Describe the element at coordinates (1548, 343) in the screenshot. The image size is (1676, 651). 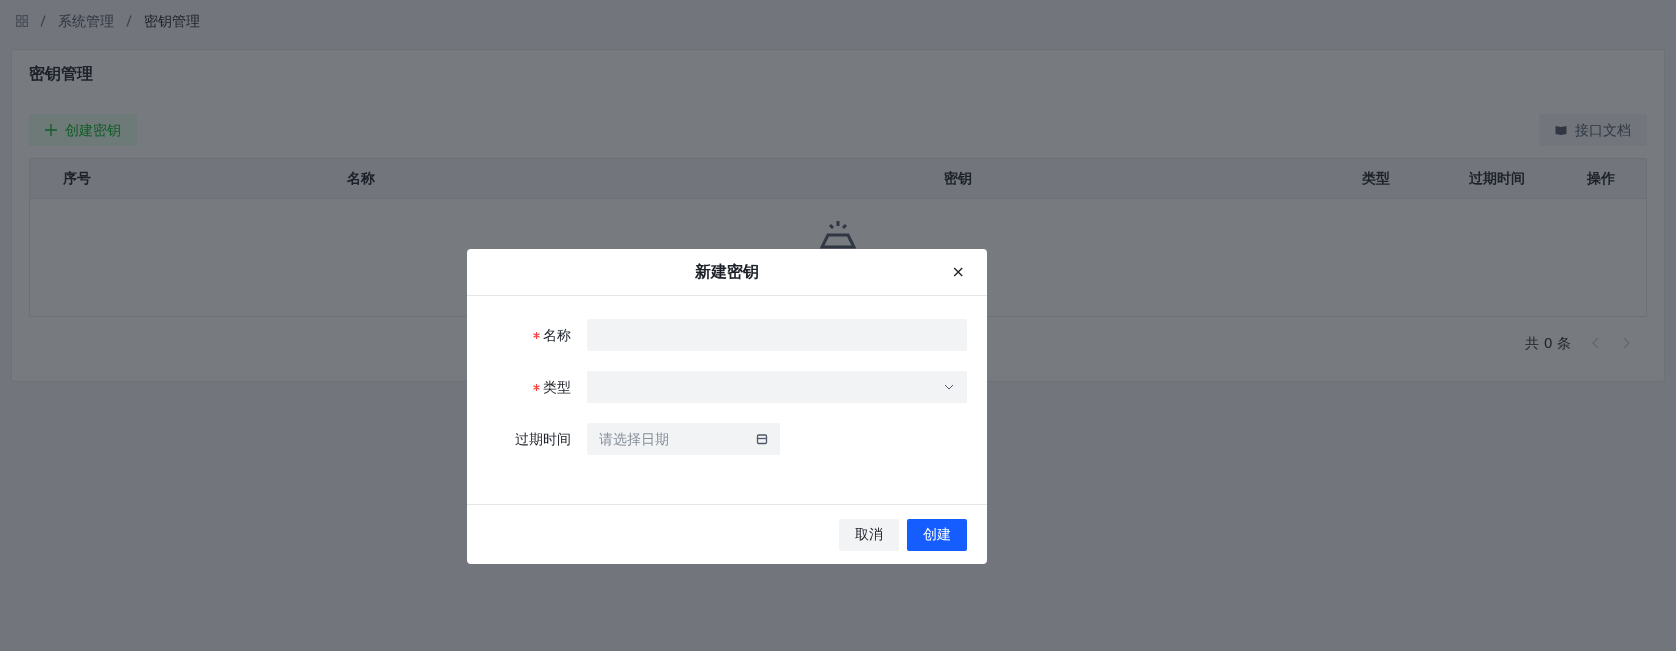
I see `total-count: 共 0 条` at that location.